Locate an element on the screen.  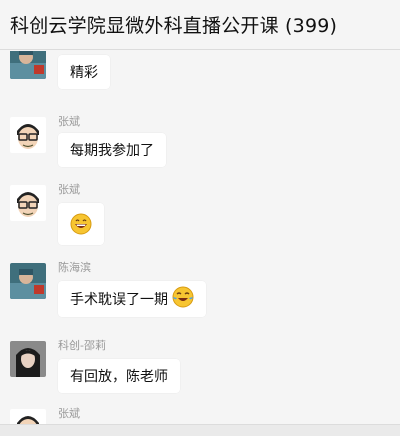
message-bubble is located at coordinates (81, 224).